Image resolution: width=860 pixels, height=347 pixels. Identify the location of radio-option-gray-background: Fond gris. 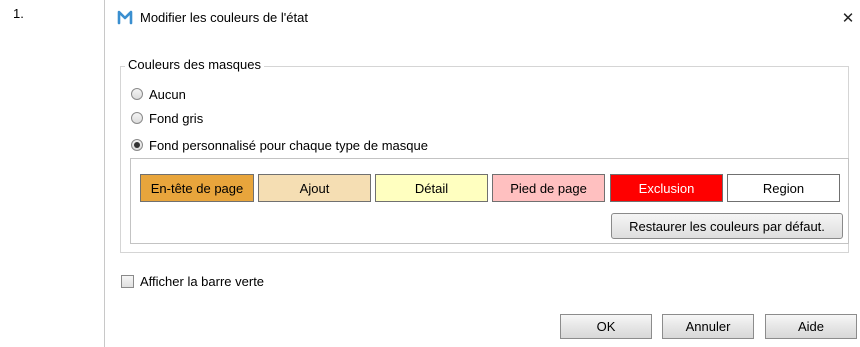
(167, 118).